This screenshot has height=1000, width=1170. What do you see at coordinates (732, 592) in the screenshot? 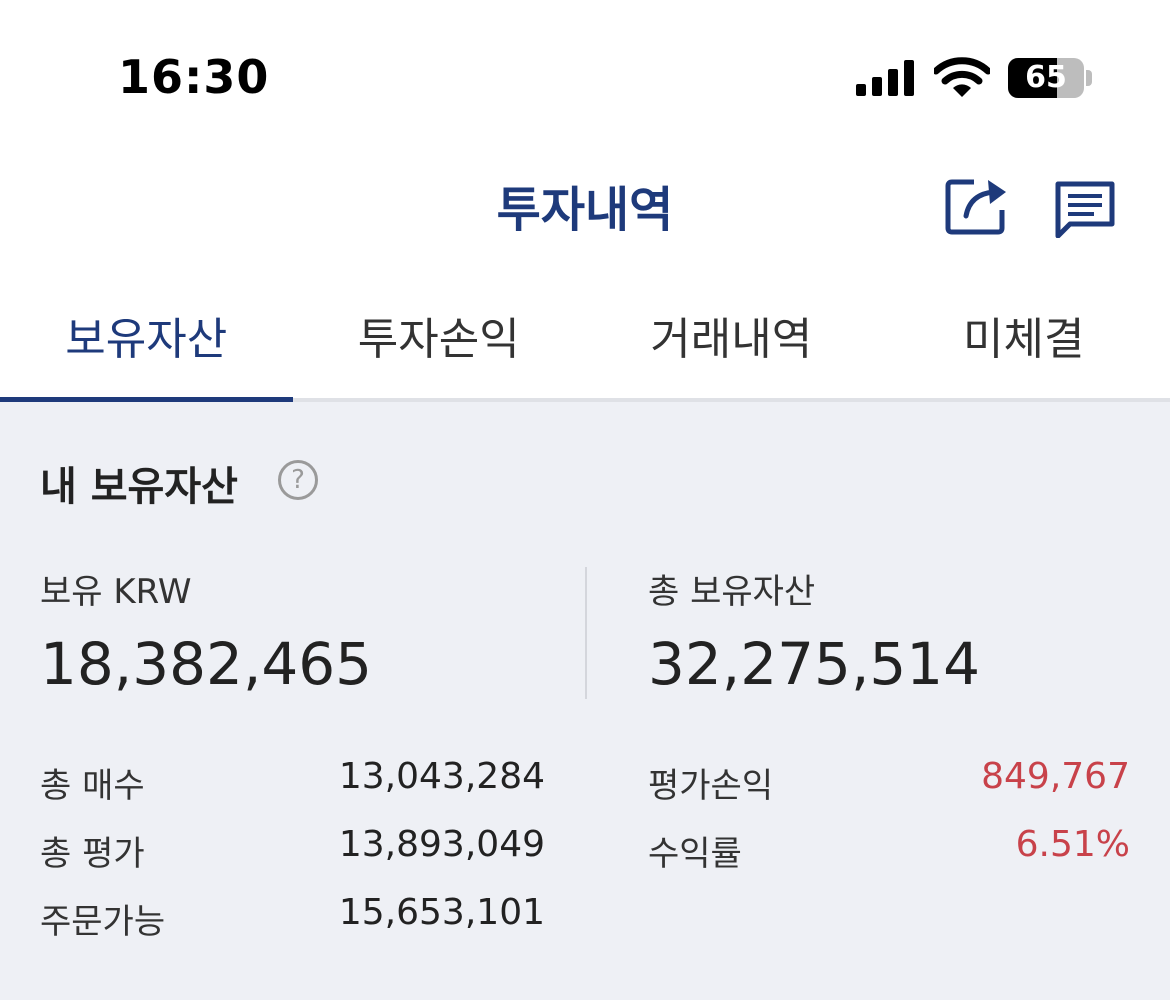
I see `total-assets-label: 총 보유자산` at bounding box center [732, 592].